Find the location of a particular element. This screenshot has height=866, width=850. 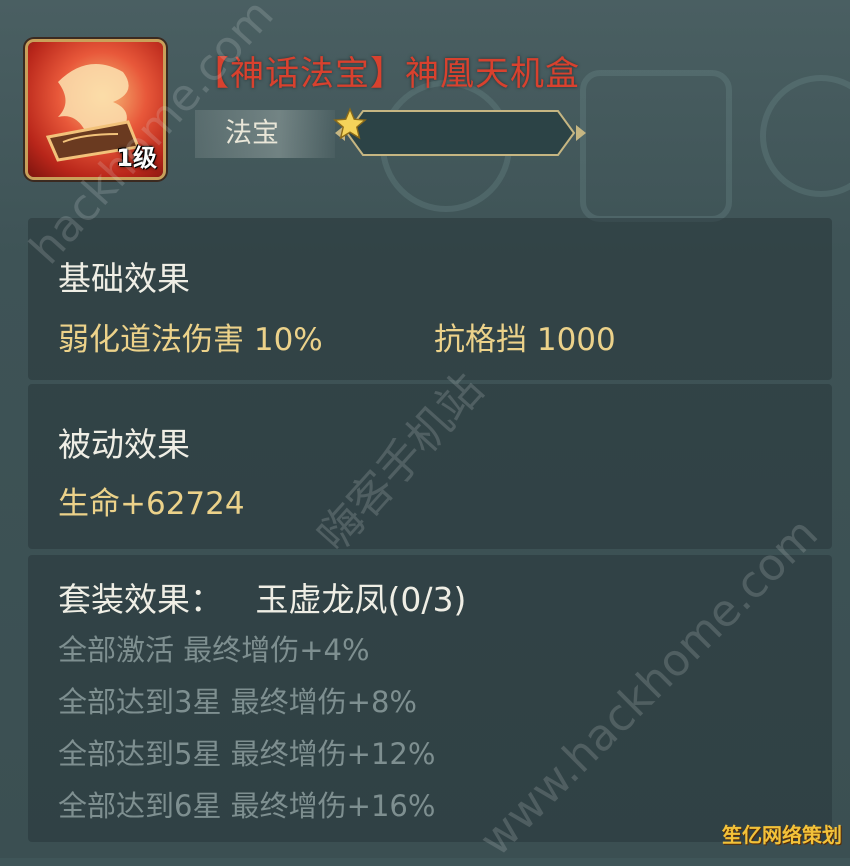

phoenix-box-icon: 1级 is located at coordinates (95, 109).